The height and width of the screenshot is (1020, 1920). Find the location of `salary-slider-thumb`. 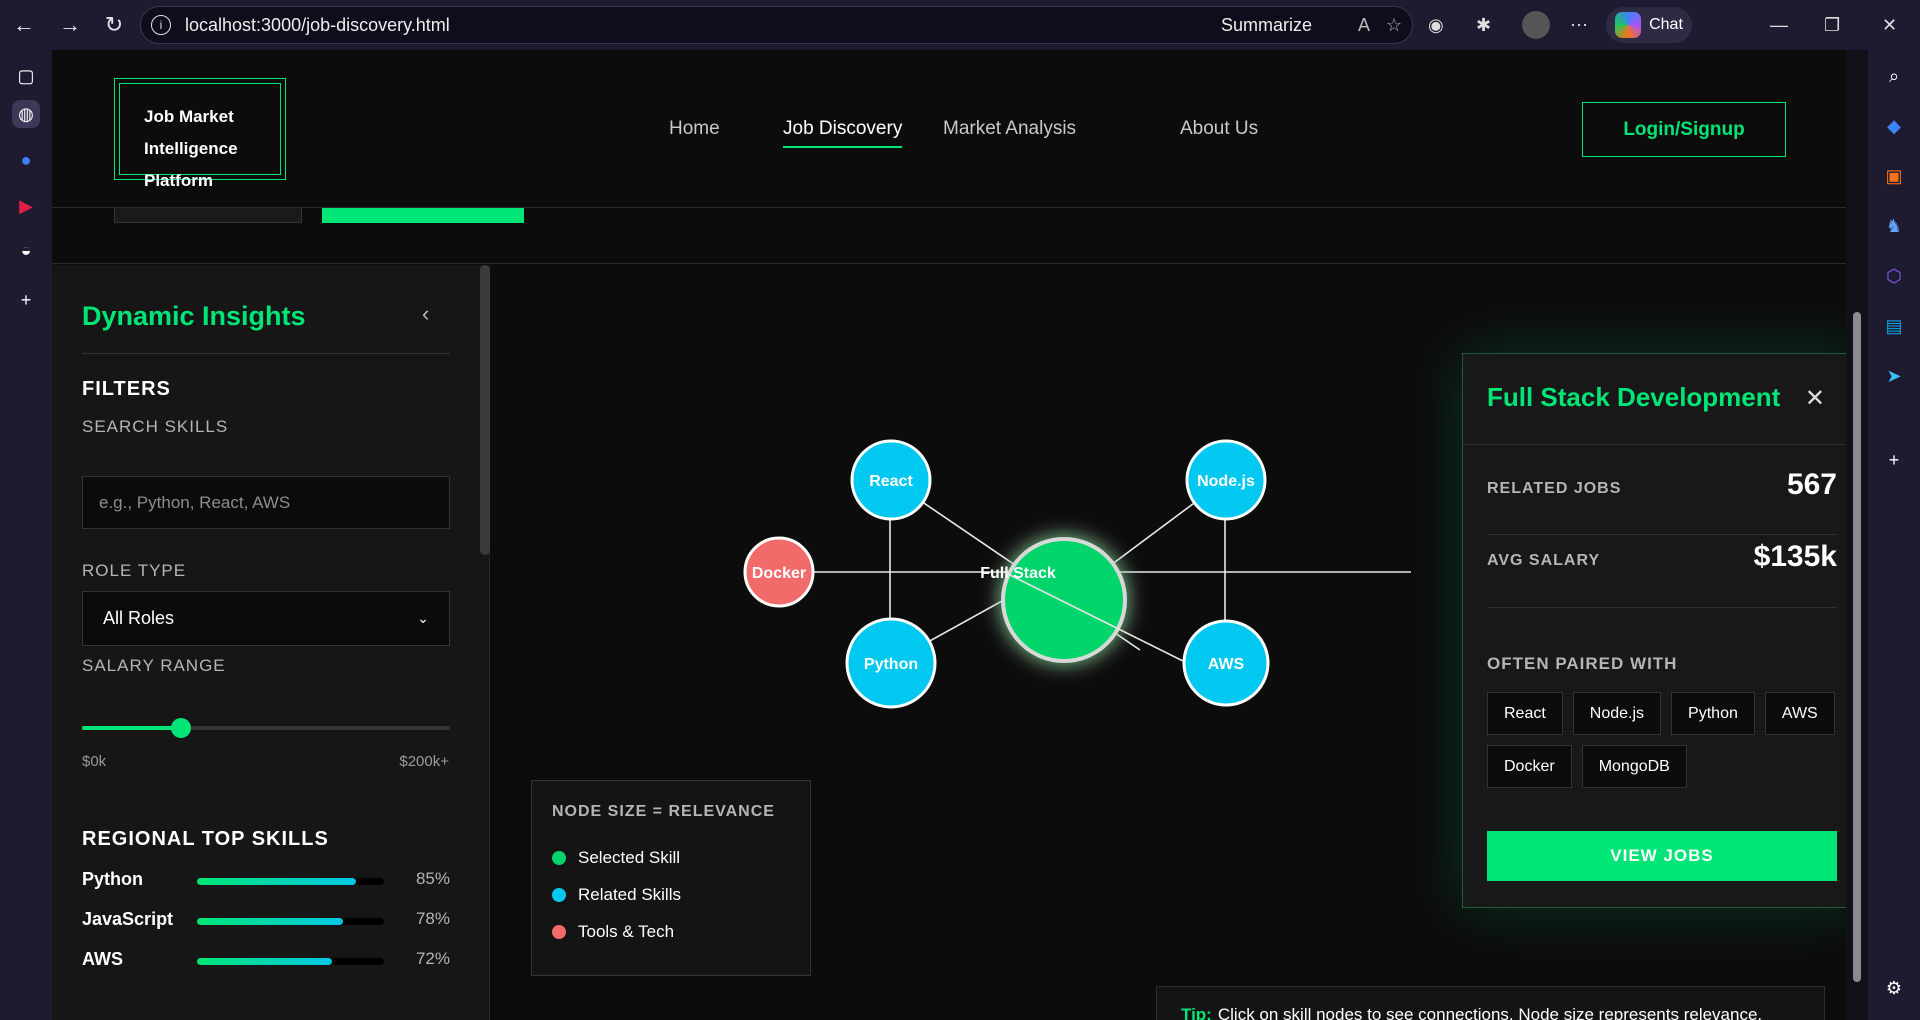

salary-slider-thumb is located at coordinates (181, 728).